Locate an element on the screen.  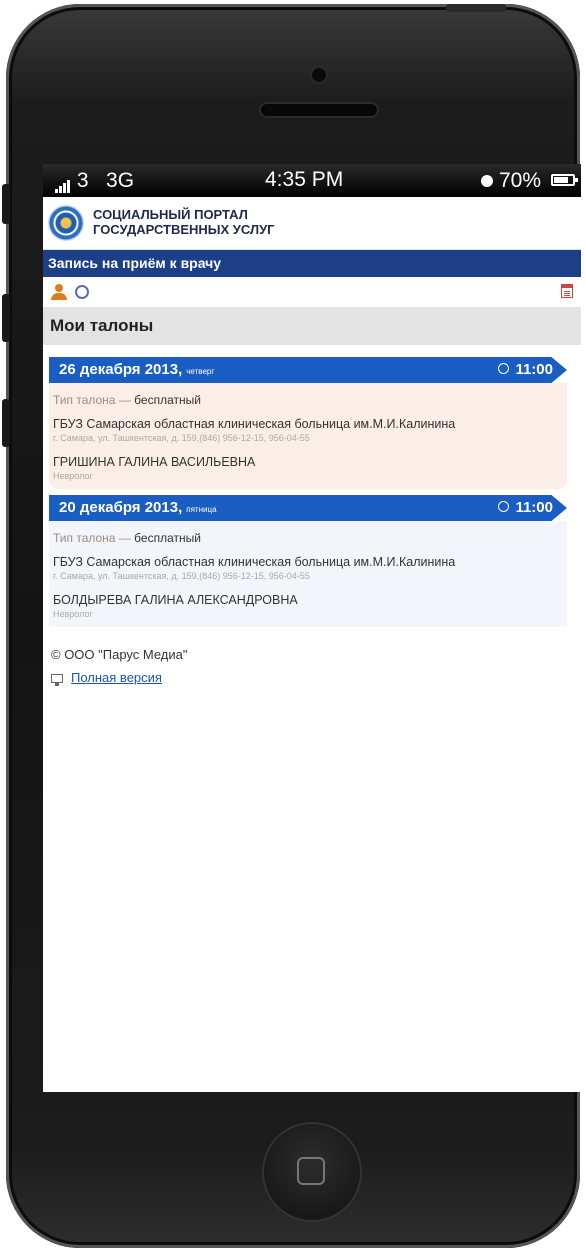
user-icon is located at coordinates (59, 292).